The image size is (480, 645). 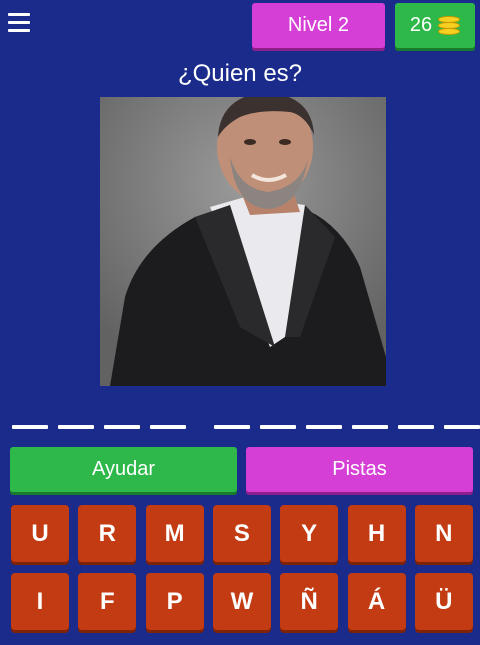 I want to click on letter-key: W, so click(x=241, y=601).